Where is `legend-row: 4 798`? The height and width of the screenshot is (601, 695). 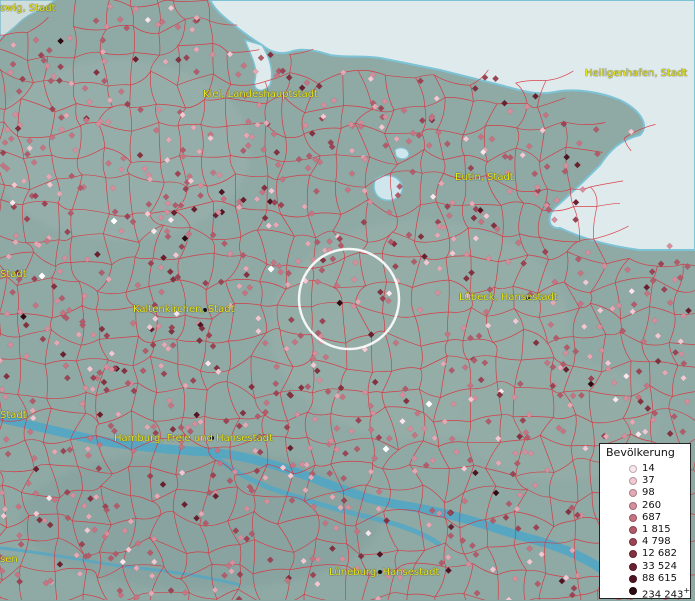
legend-row: 4 798 is located at coordinates (646, 542).